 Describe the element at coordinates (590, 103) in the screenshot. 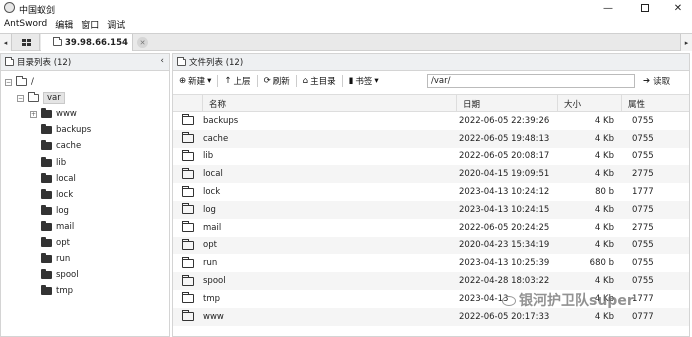

I see `column-header-size: 大小` at that location.